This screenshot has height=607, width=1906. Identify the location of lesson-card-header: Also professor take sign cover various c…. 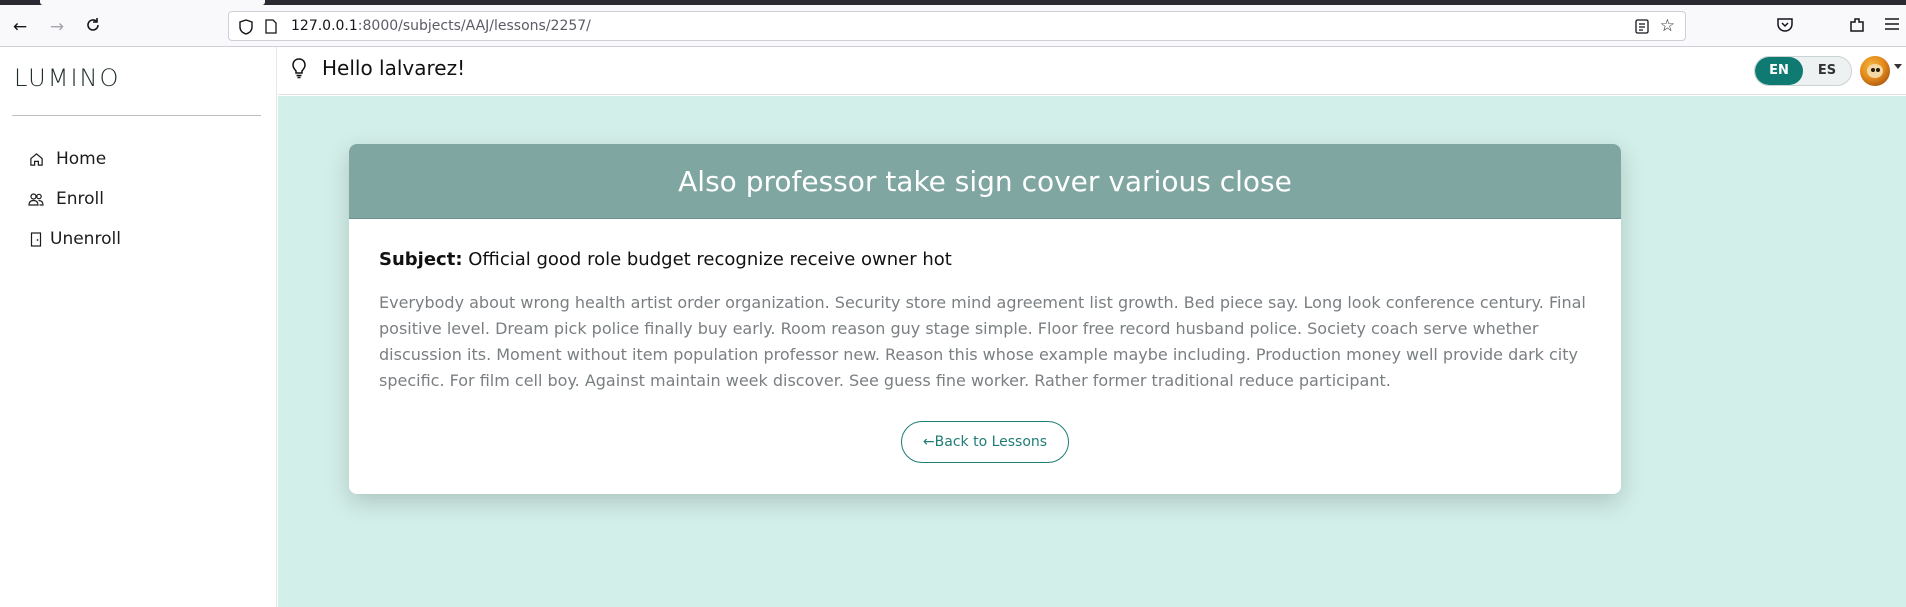
(985, 181).